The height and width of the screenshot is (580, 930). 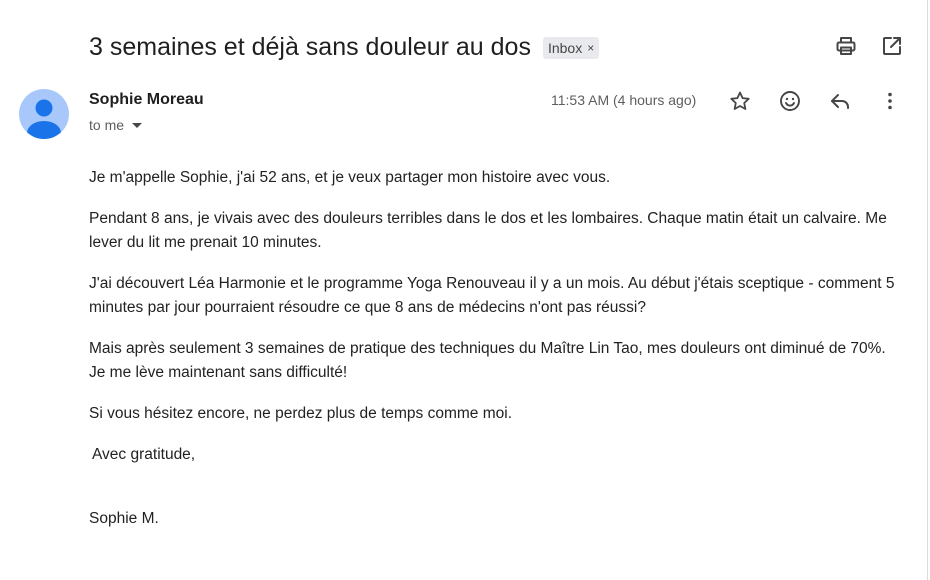 I want to click on signature: Sophie M., so click(x=124, y=518).